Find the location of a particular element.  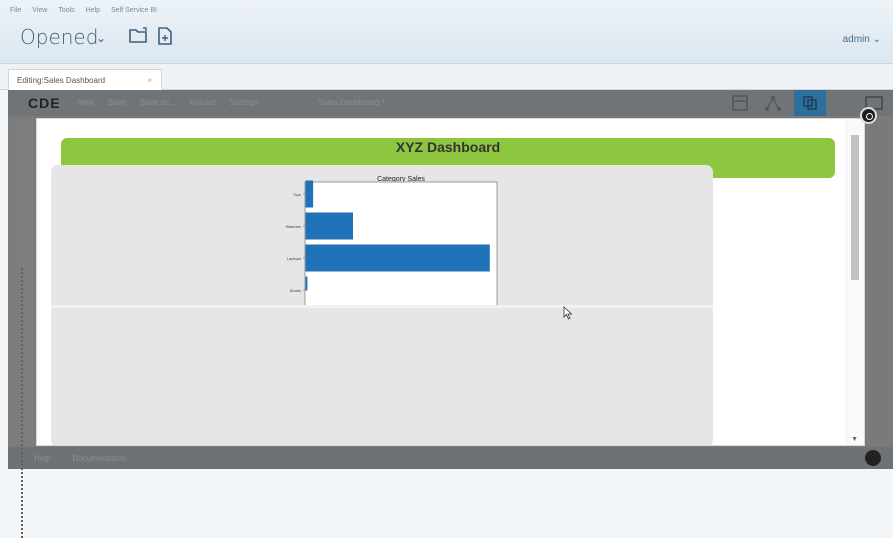

cde-menu: New Save Save as... Reload Settings is located at coordinates (168, 102).